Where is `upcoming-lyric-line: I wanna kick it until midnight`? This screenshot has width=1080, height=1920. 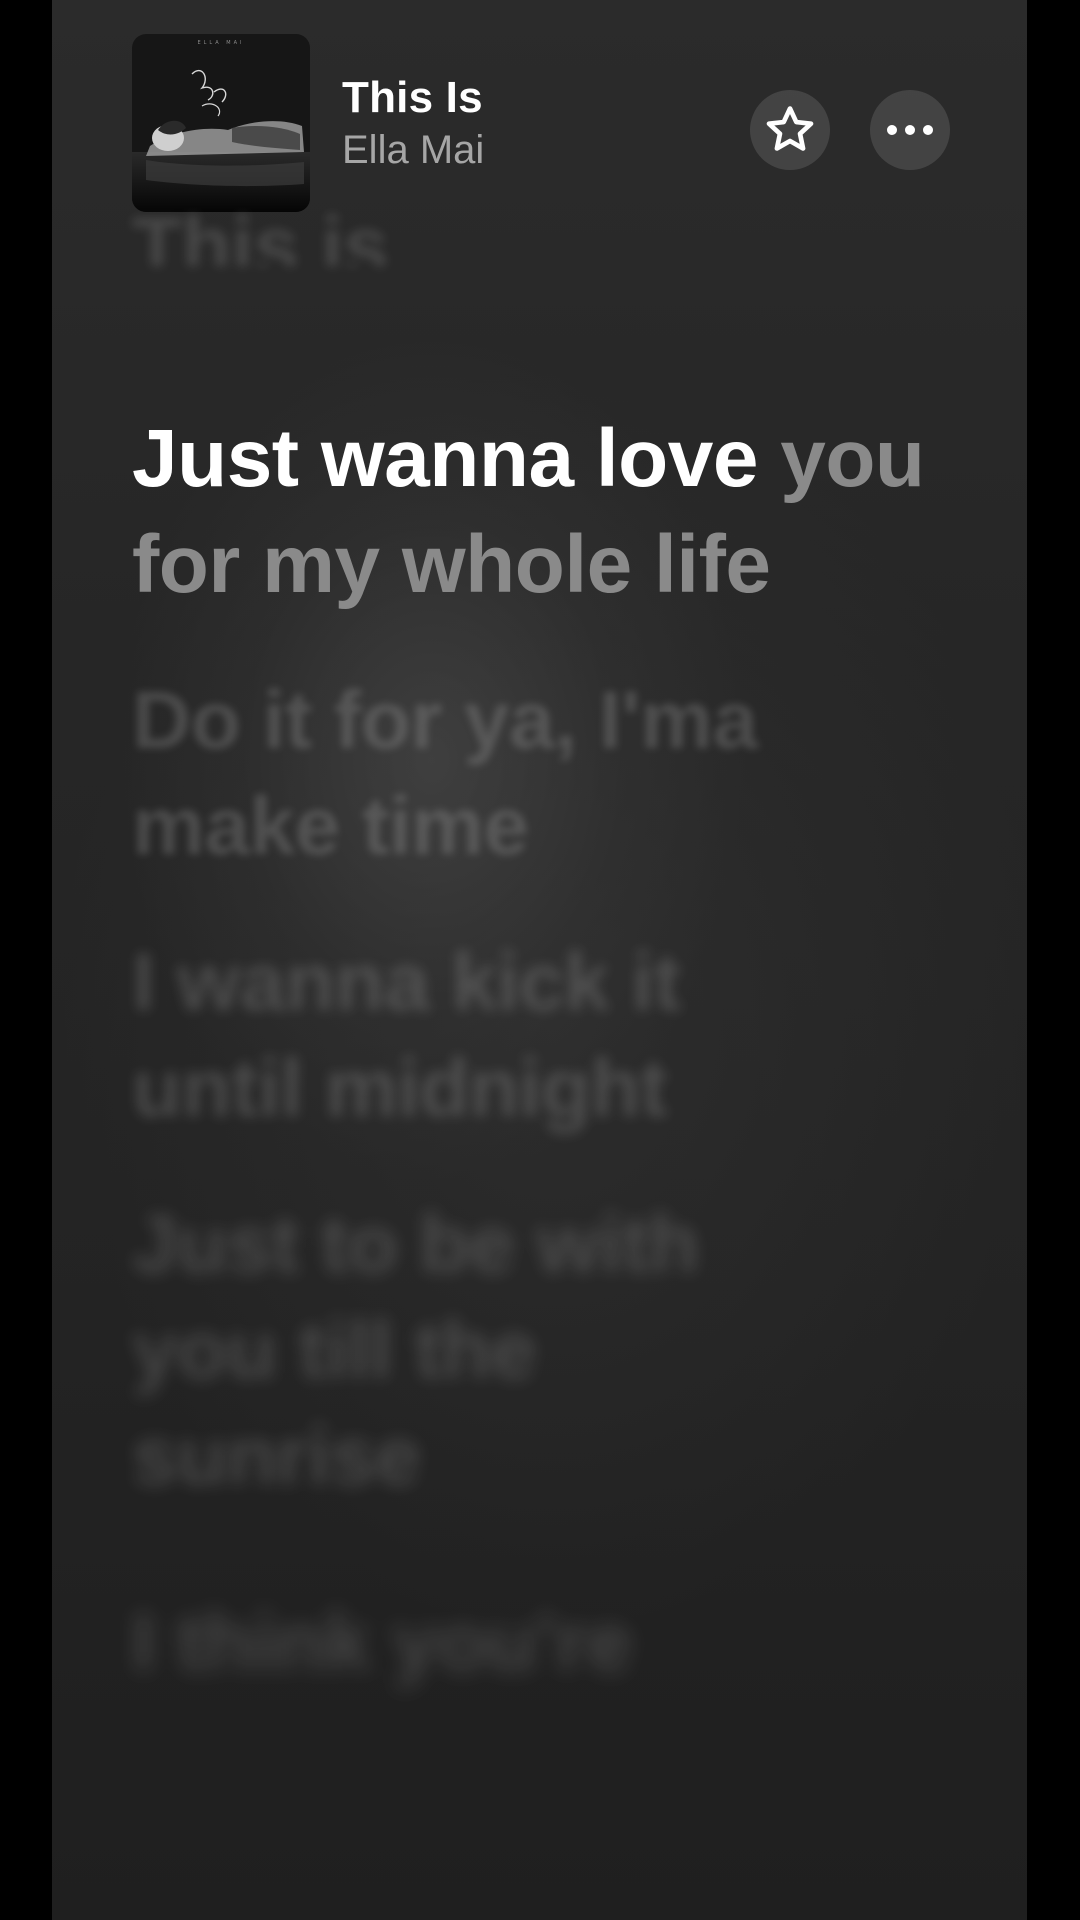 upcoming-lyric-line: I wanna kick it until midnight is located at coordinates (462, 1036).